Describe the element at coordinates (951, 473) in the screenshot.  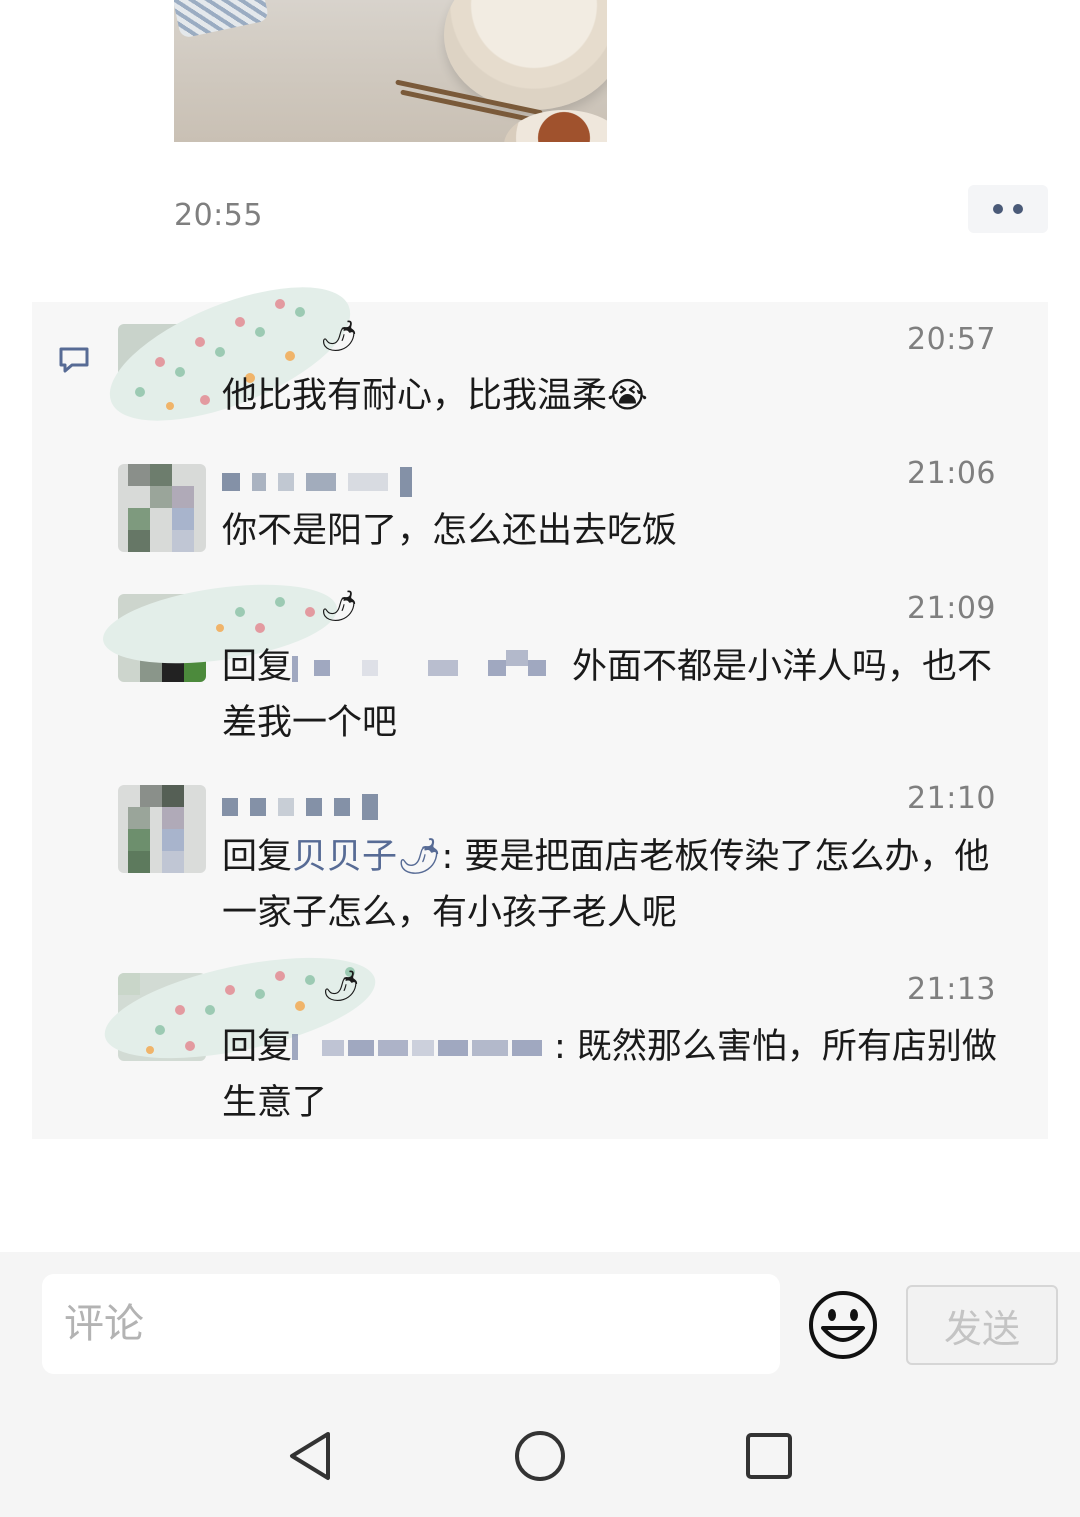
I see `comment-time: 21:06` at that location.